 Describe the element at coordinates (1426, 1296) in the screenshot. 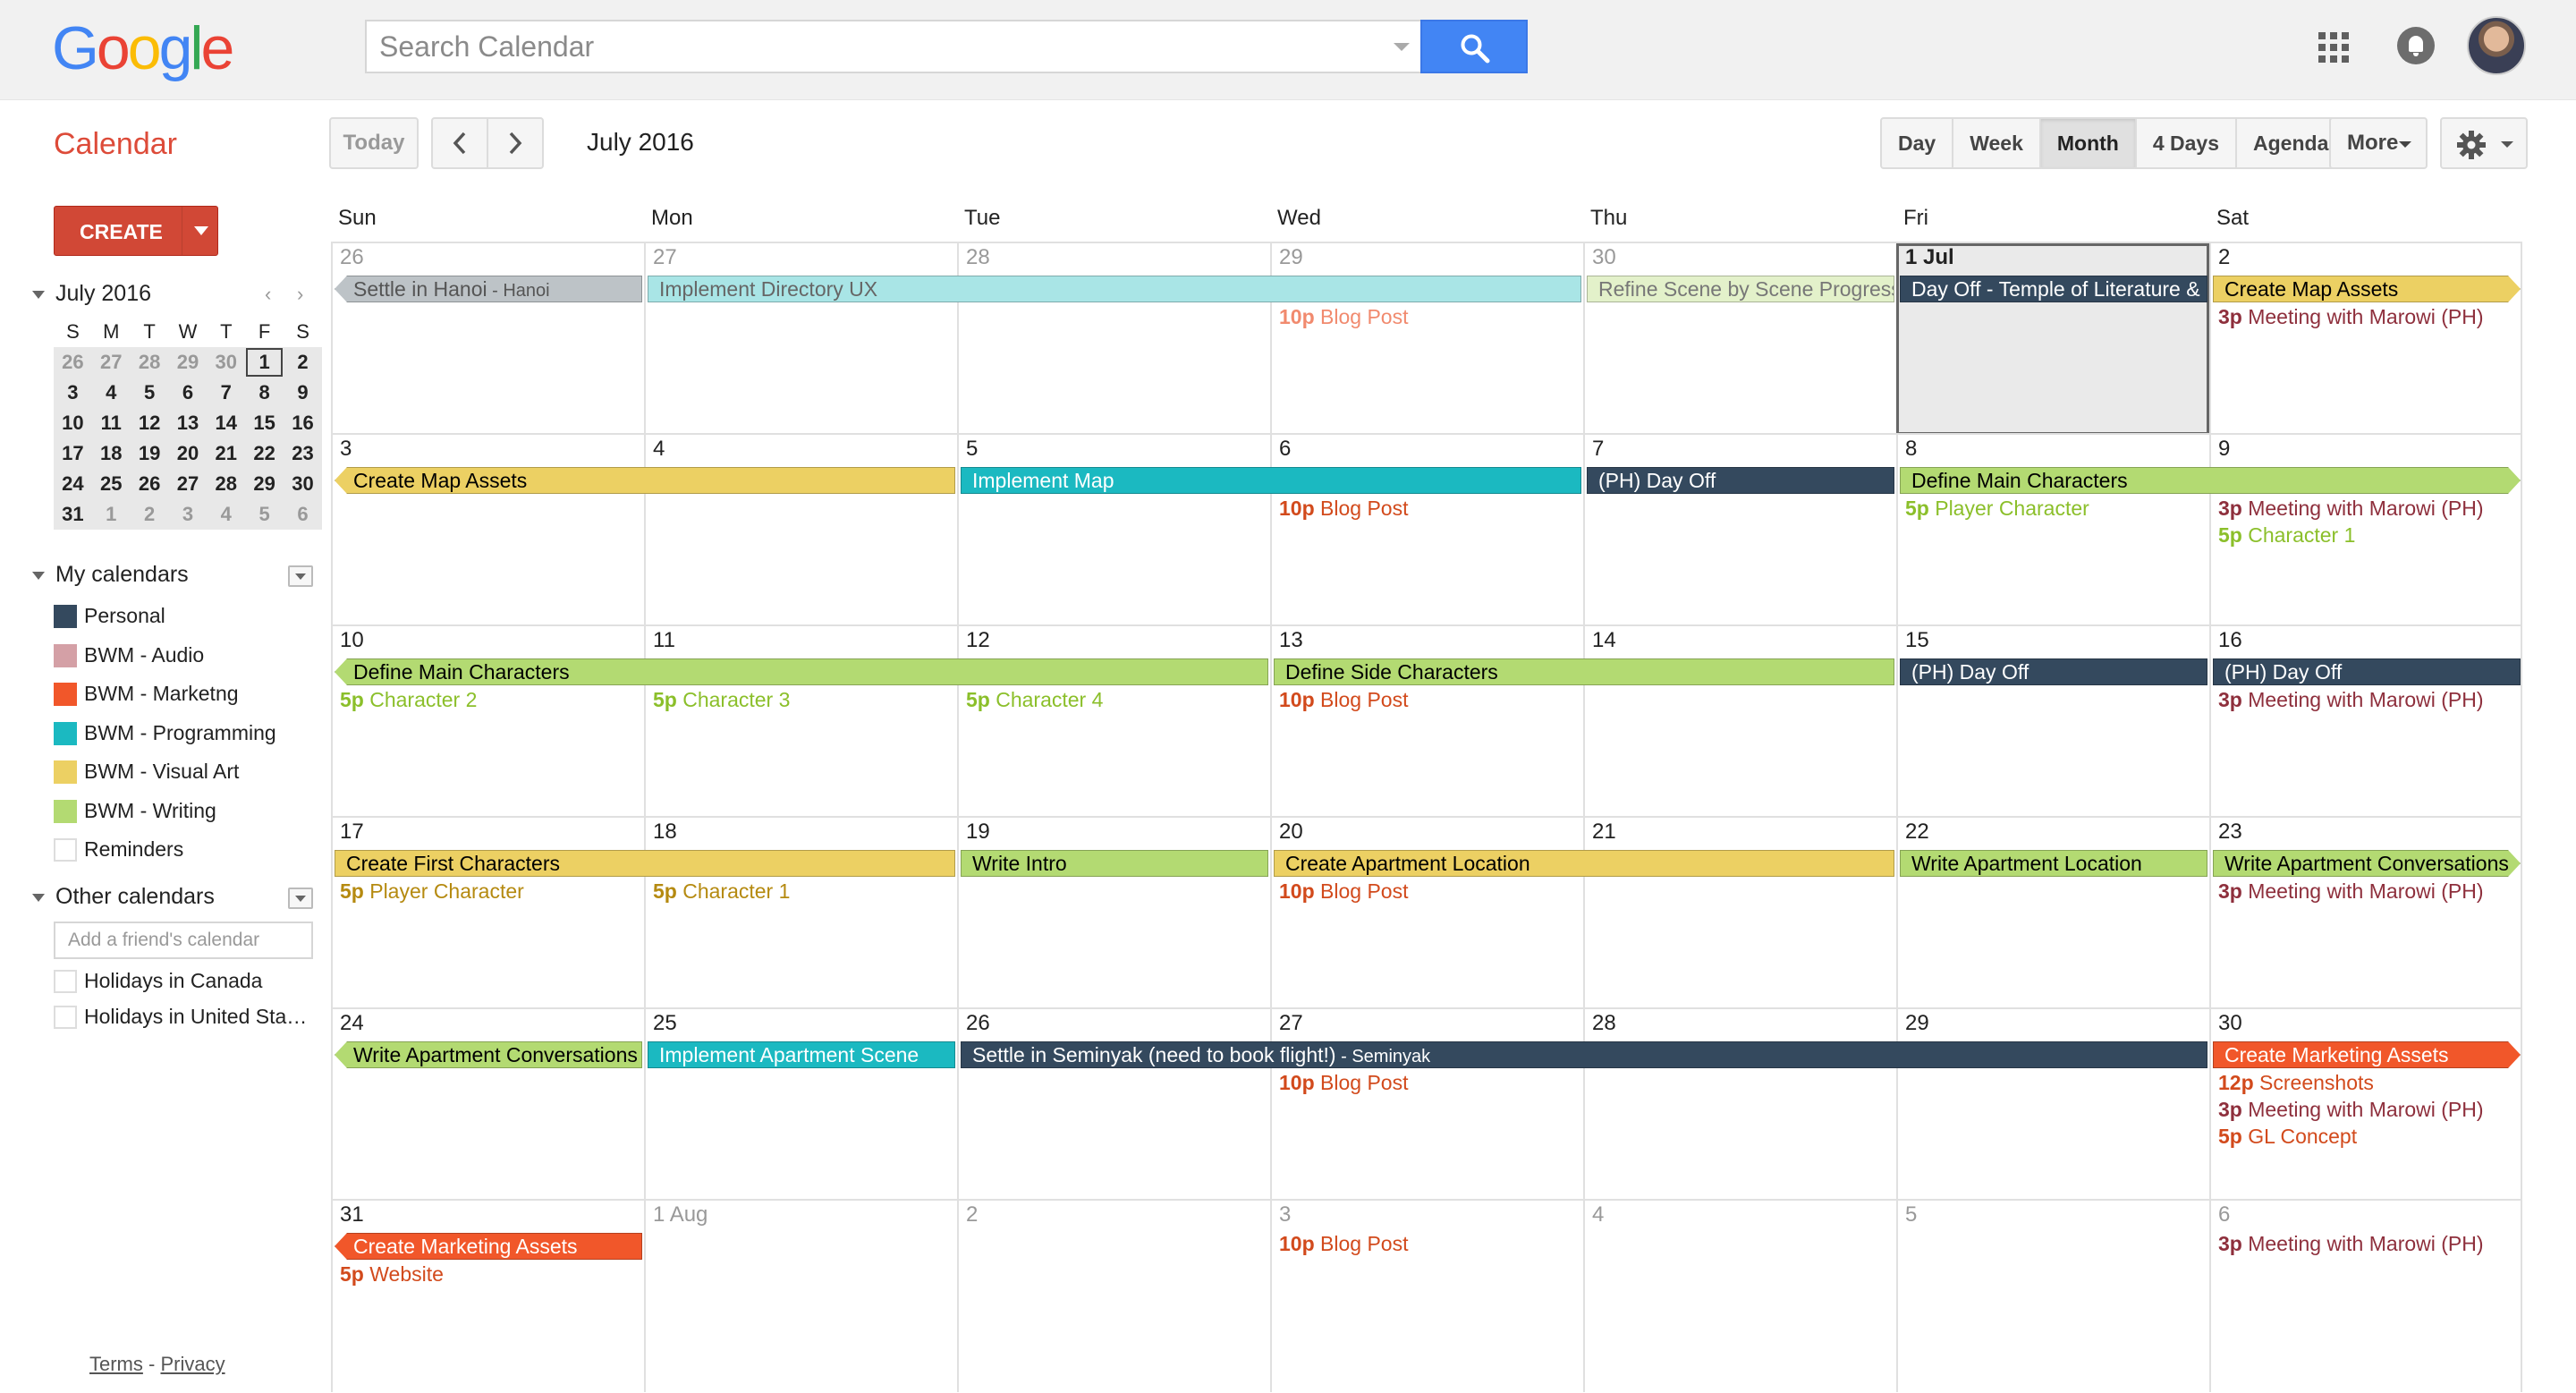

I see `day-cell: 3` at that location.